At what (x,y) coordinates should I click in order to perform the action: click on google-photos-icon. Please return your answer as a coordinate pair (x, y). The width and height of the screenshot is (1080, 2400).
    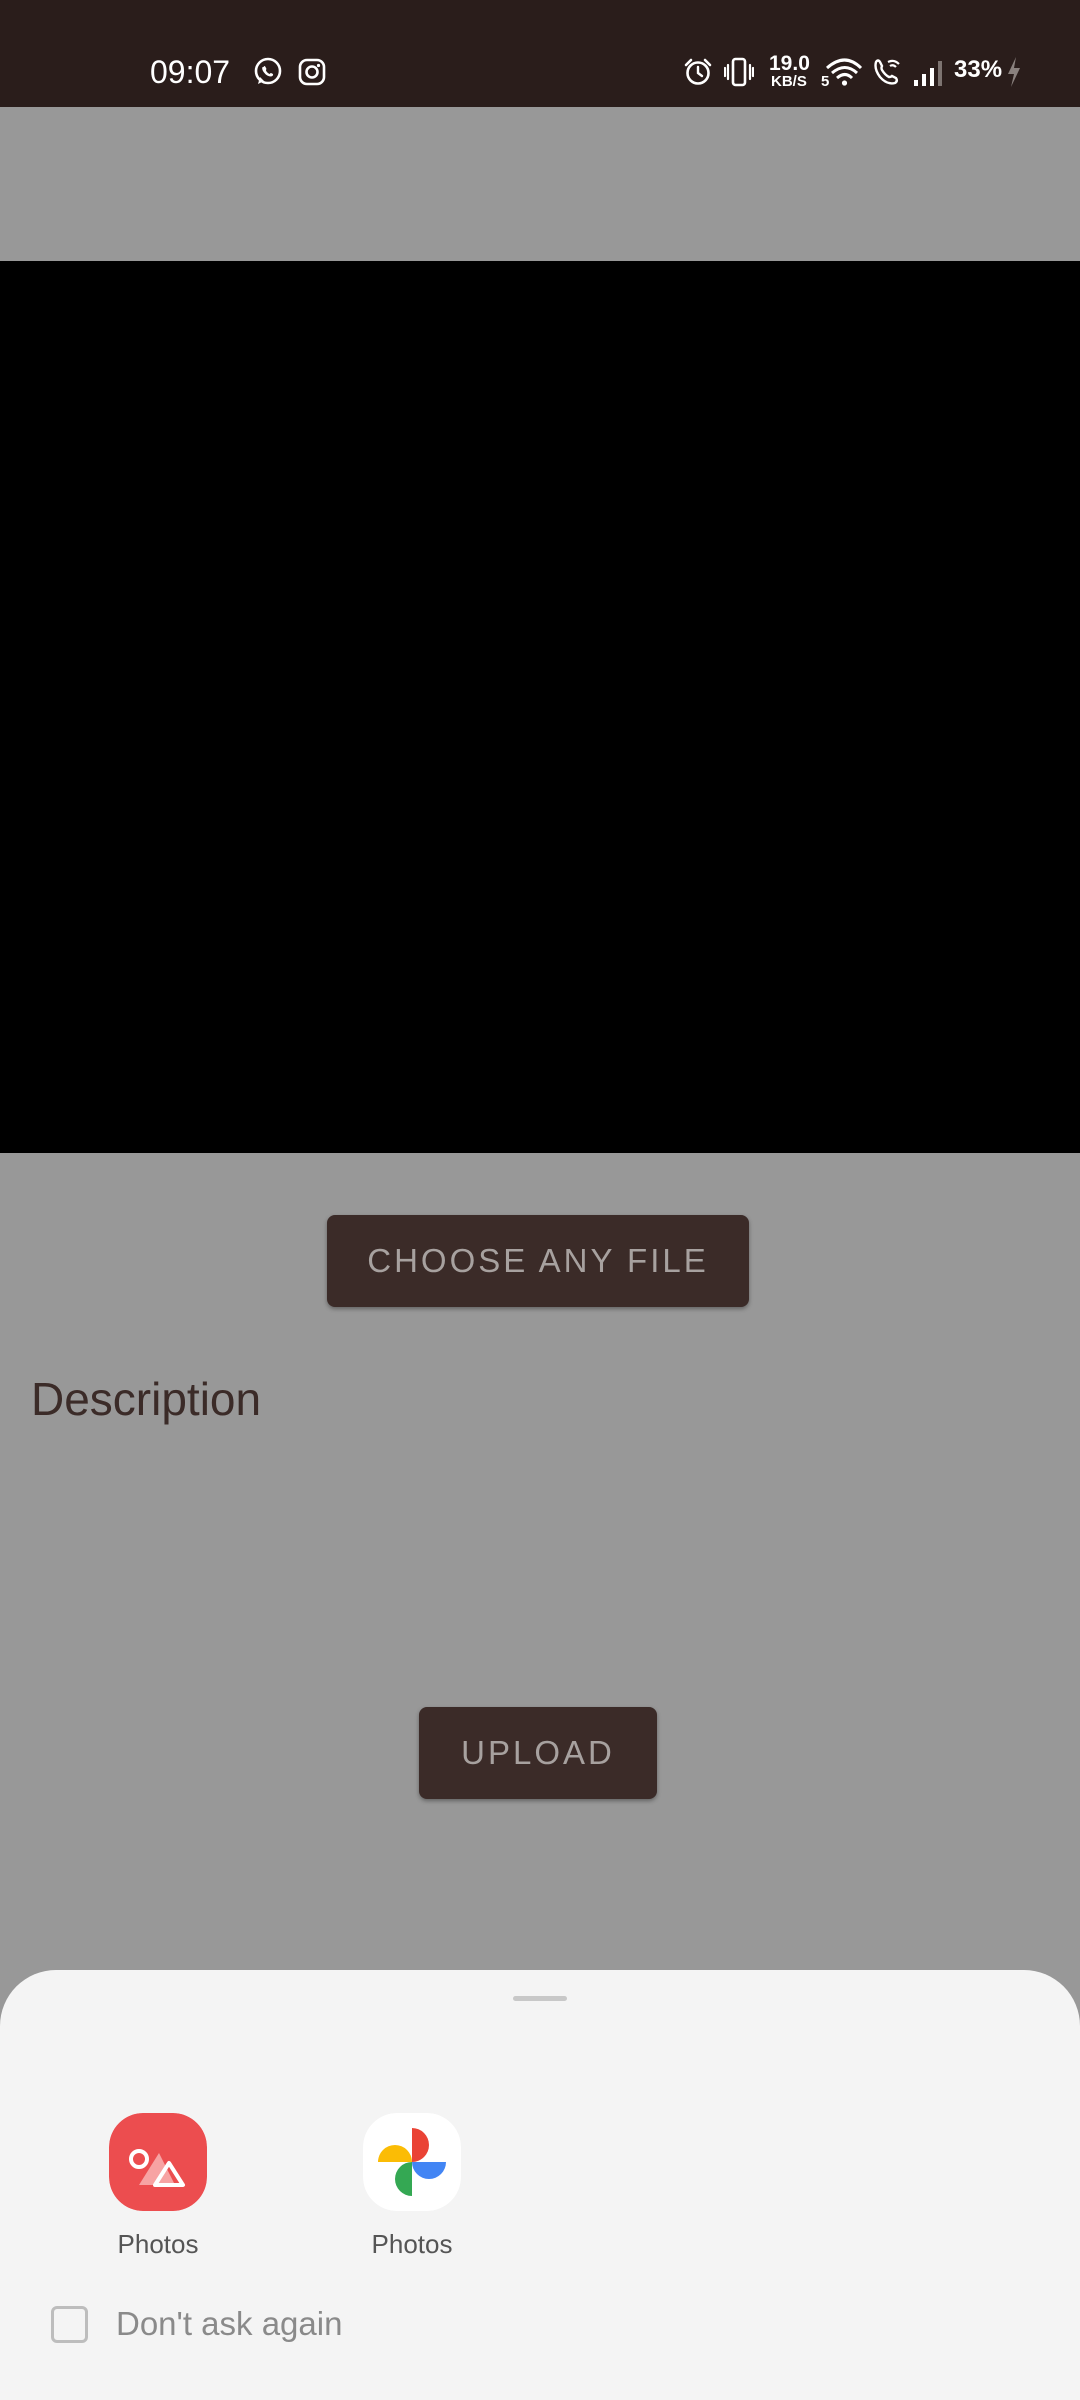
    Looking at the image, I should click on (412, 2162).